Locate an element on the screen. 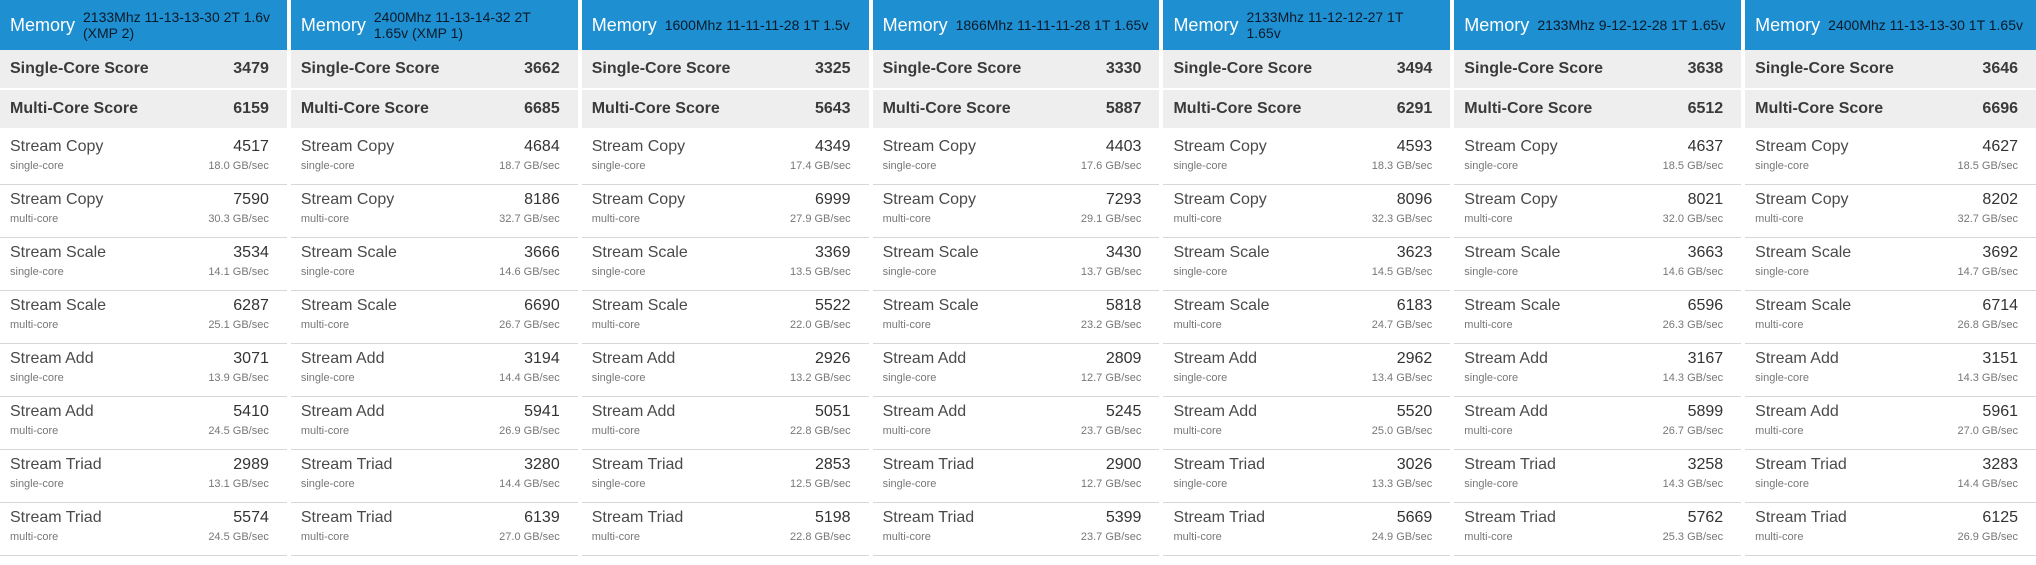 This screenshot has height=565, width=2036. test-row: Stream Triad 5669 multi-core 24.9 GB/sec is located at coordinates (1307, 529).